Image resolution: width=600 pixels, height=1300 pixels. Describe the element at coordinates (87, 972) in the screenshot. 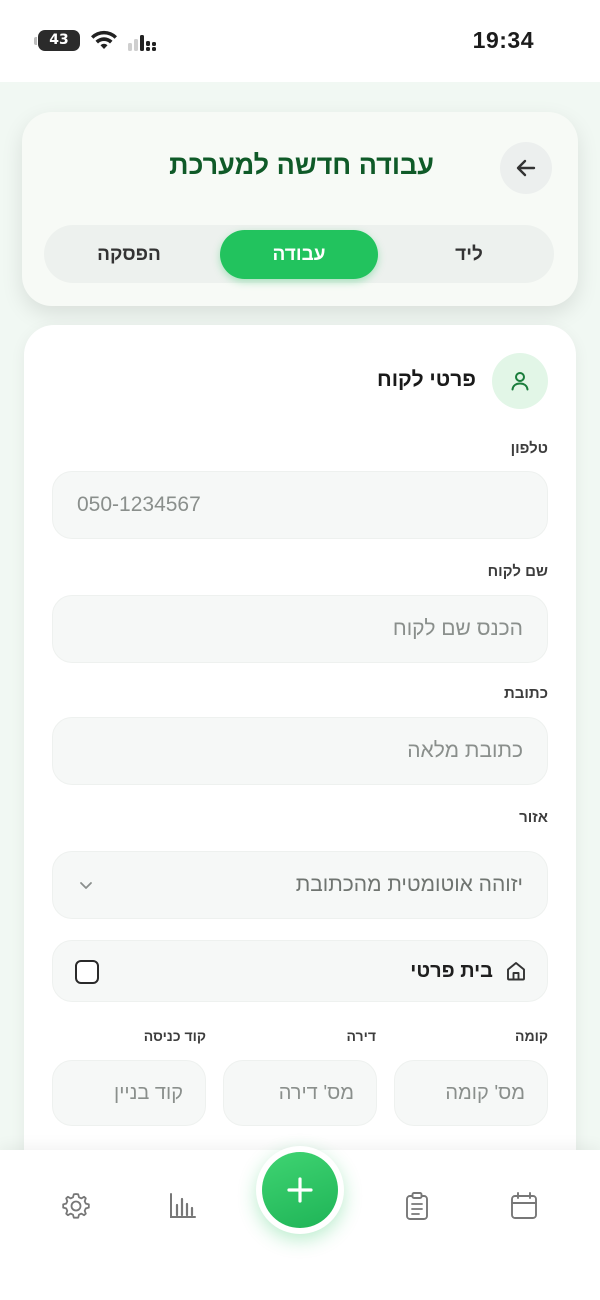

I see `private-house-checkbox` at that location.